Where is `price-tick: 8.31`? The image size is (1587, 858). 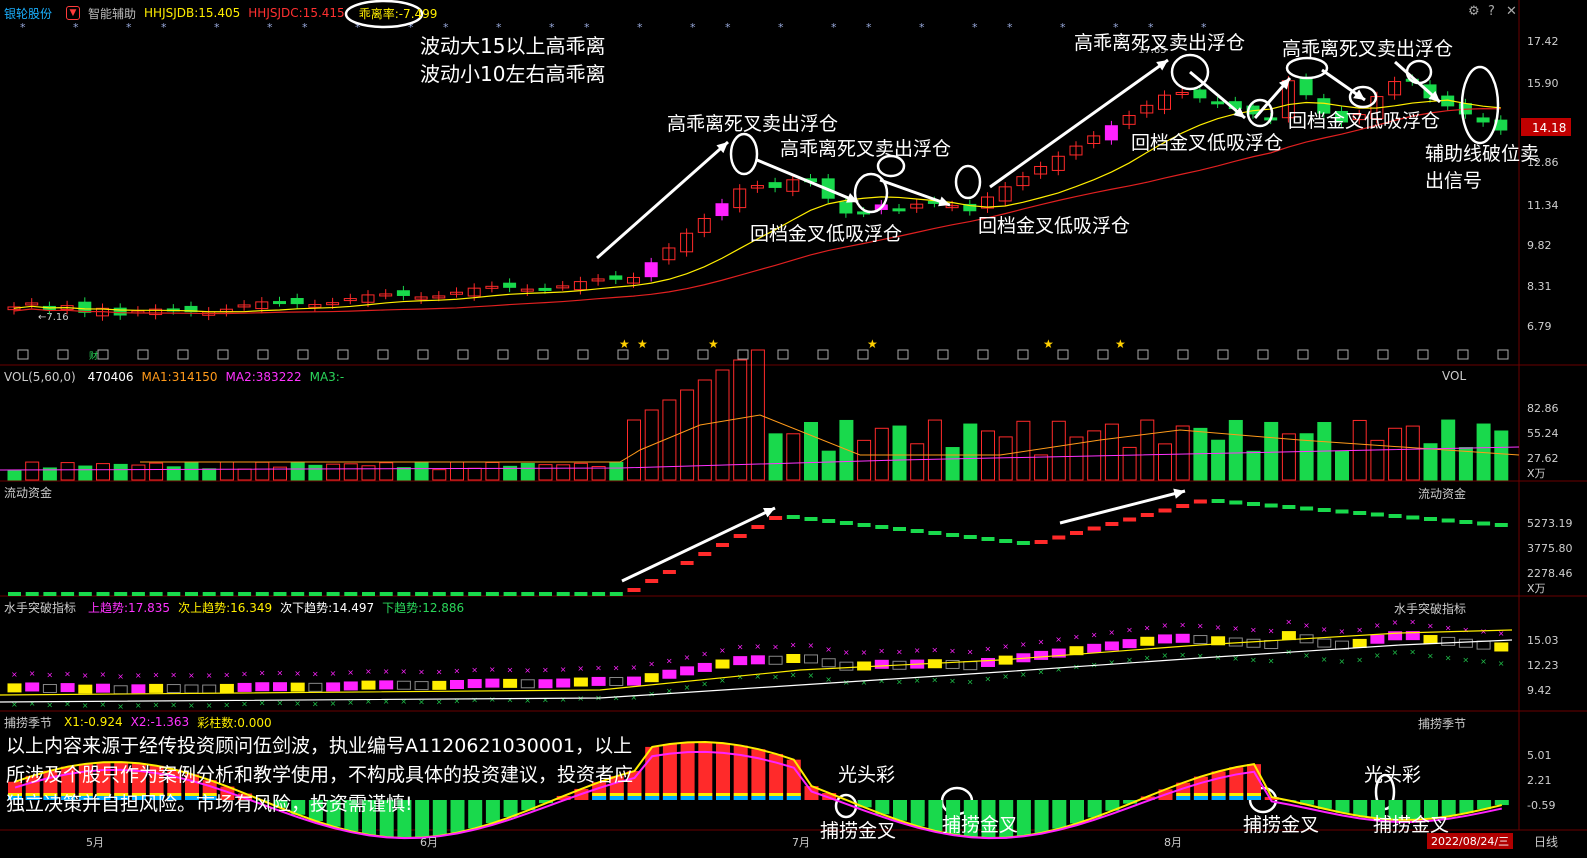
price-tick: 8.31 is located at coordinates (1539, 286).